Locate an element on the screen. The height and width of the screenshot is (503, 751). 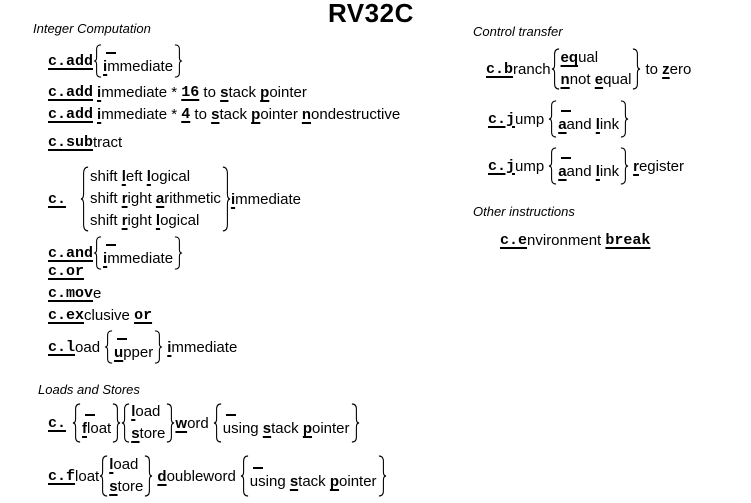
page-title: RV32C is located at coordinates (371, 14).